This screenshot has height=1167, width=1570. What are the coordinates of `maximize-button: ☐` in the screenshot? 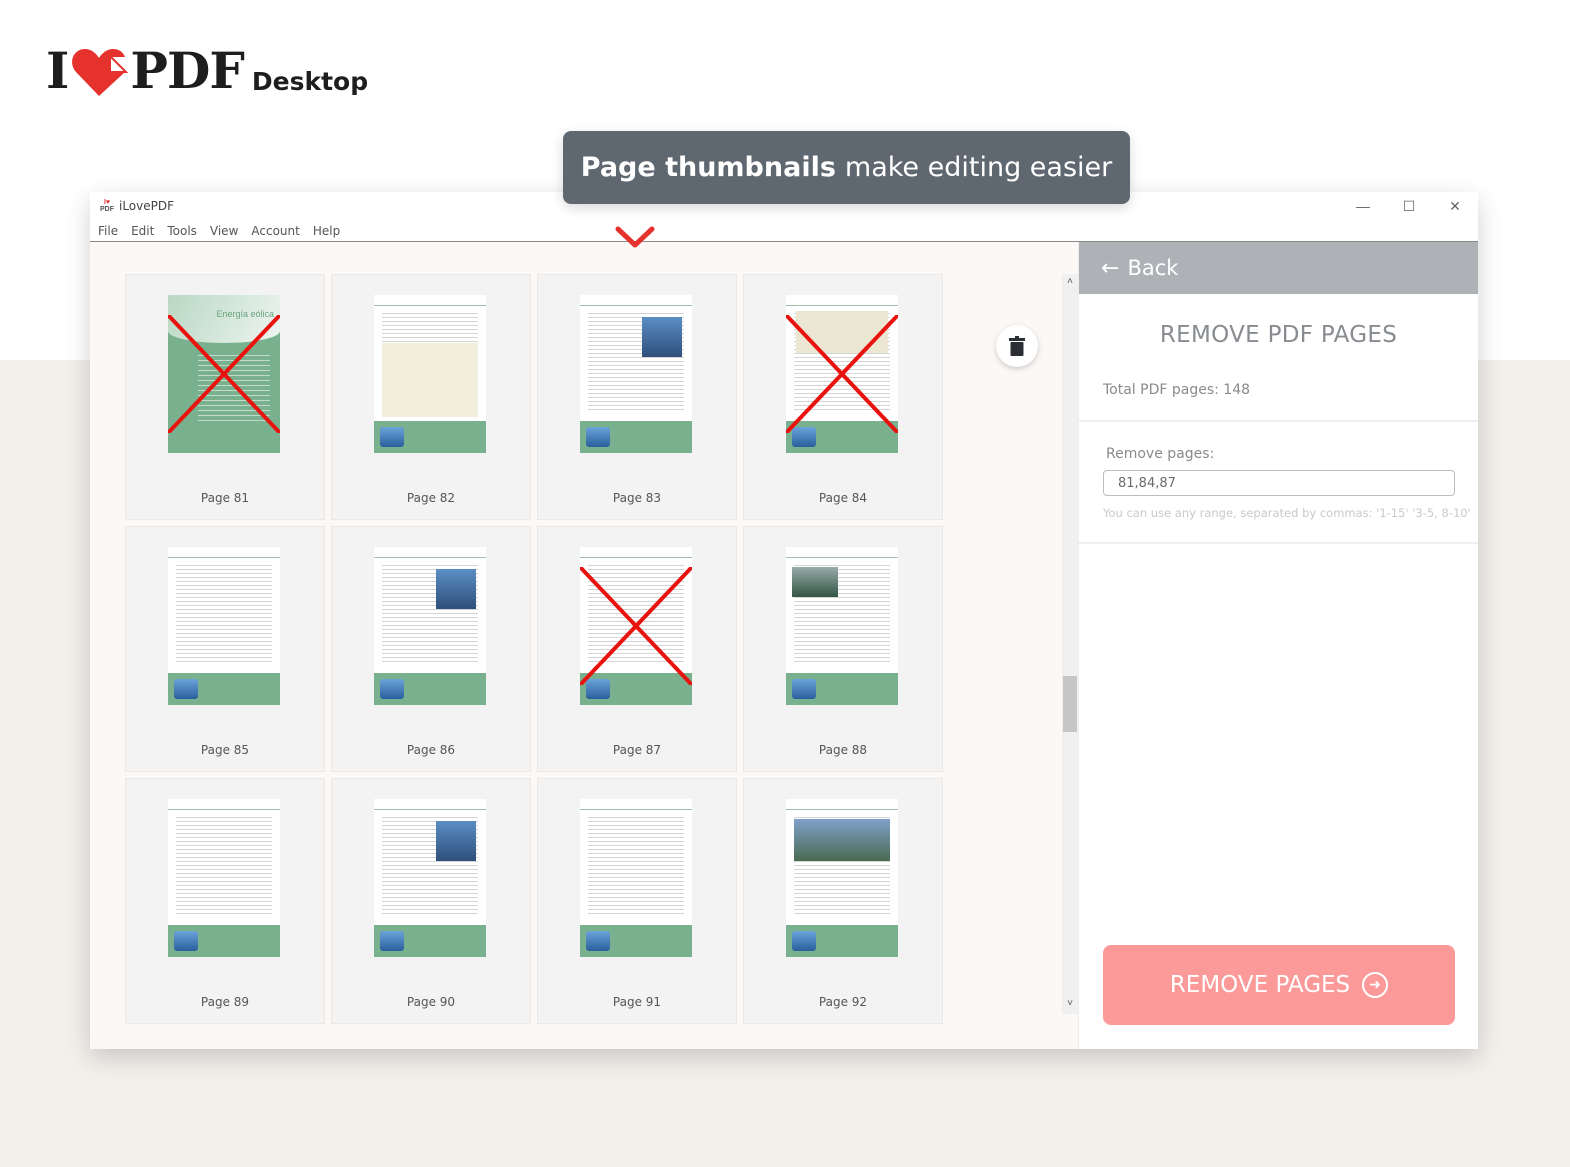 It's located at (1409, 206).